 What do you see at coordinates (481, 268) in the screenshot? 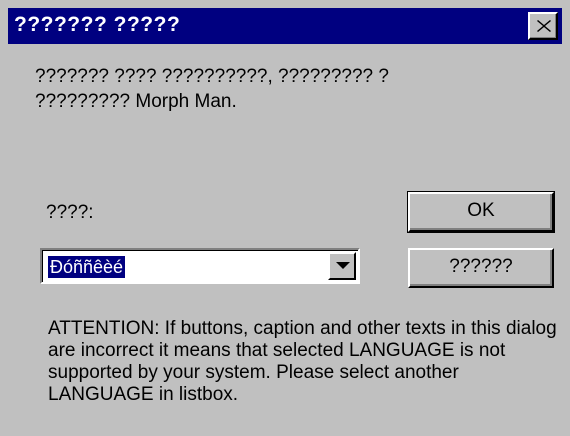
I see `cancel-button: ??????` at bounding box center [481, 268].